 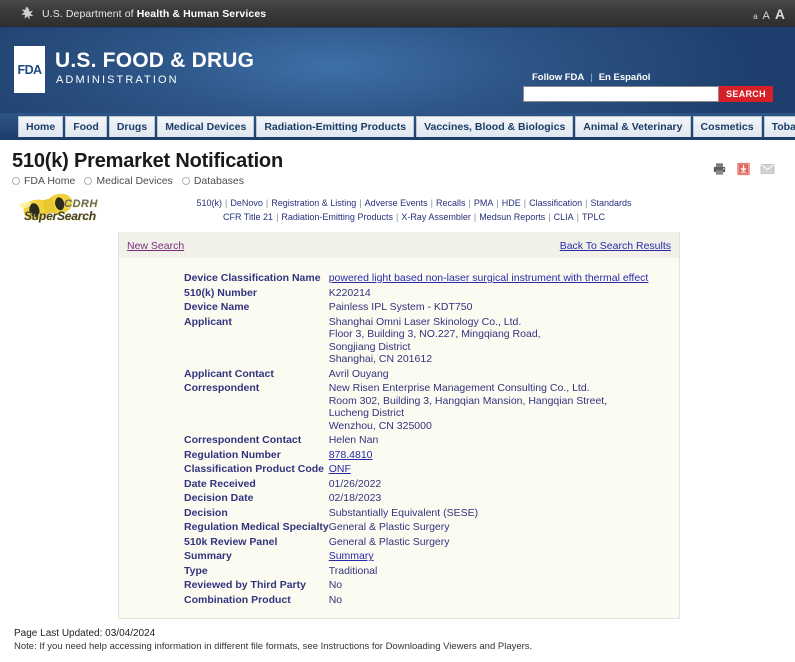 I want to click on row-value-classification-product-code: ONF, so click(x=489, y=470).